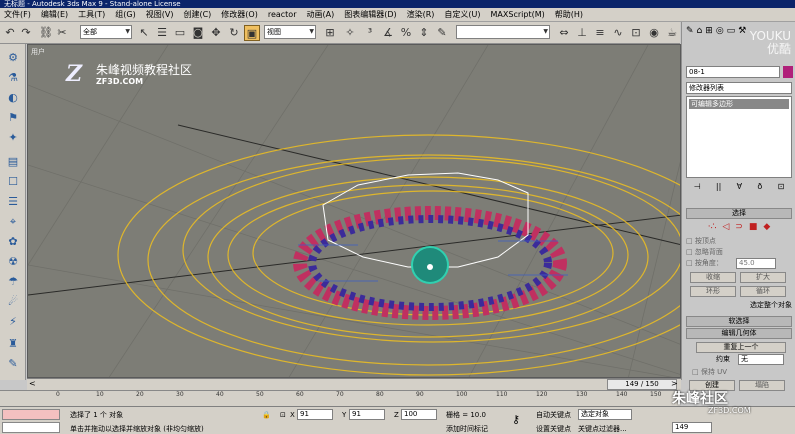 The width and height of the screenshot is (795, 434). What do you see at coordinates (283, 415) in the screenshot?
I see `absolute-mode-icon: ⊡` at bounding box center [283, 415].